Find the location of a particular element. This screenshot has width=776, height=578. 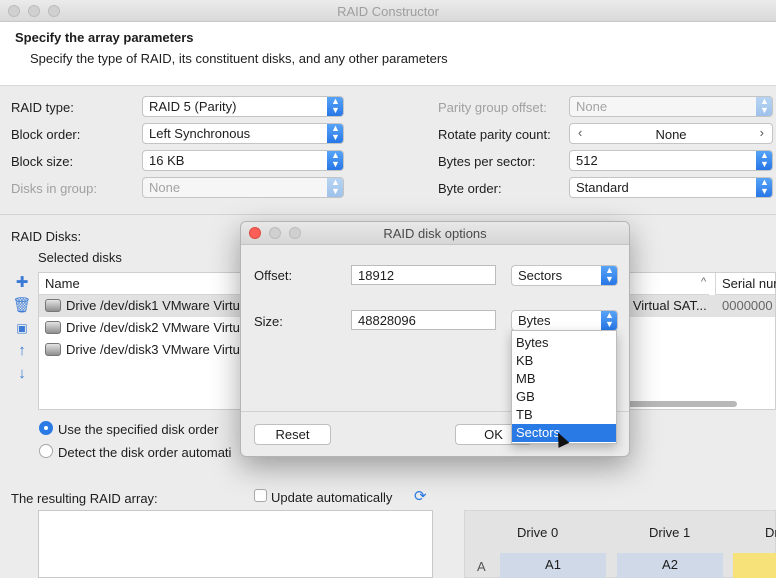

parity-group-offset-value: None is located at coordinates (592, 106).